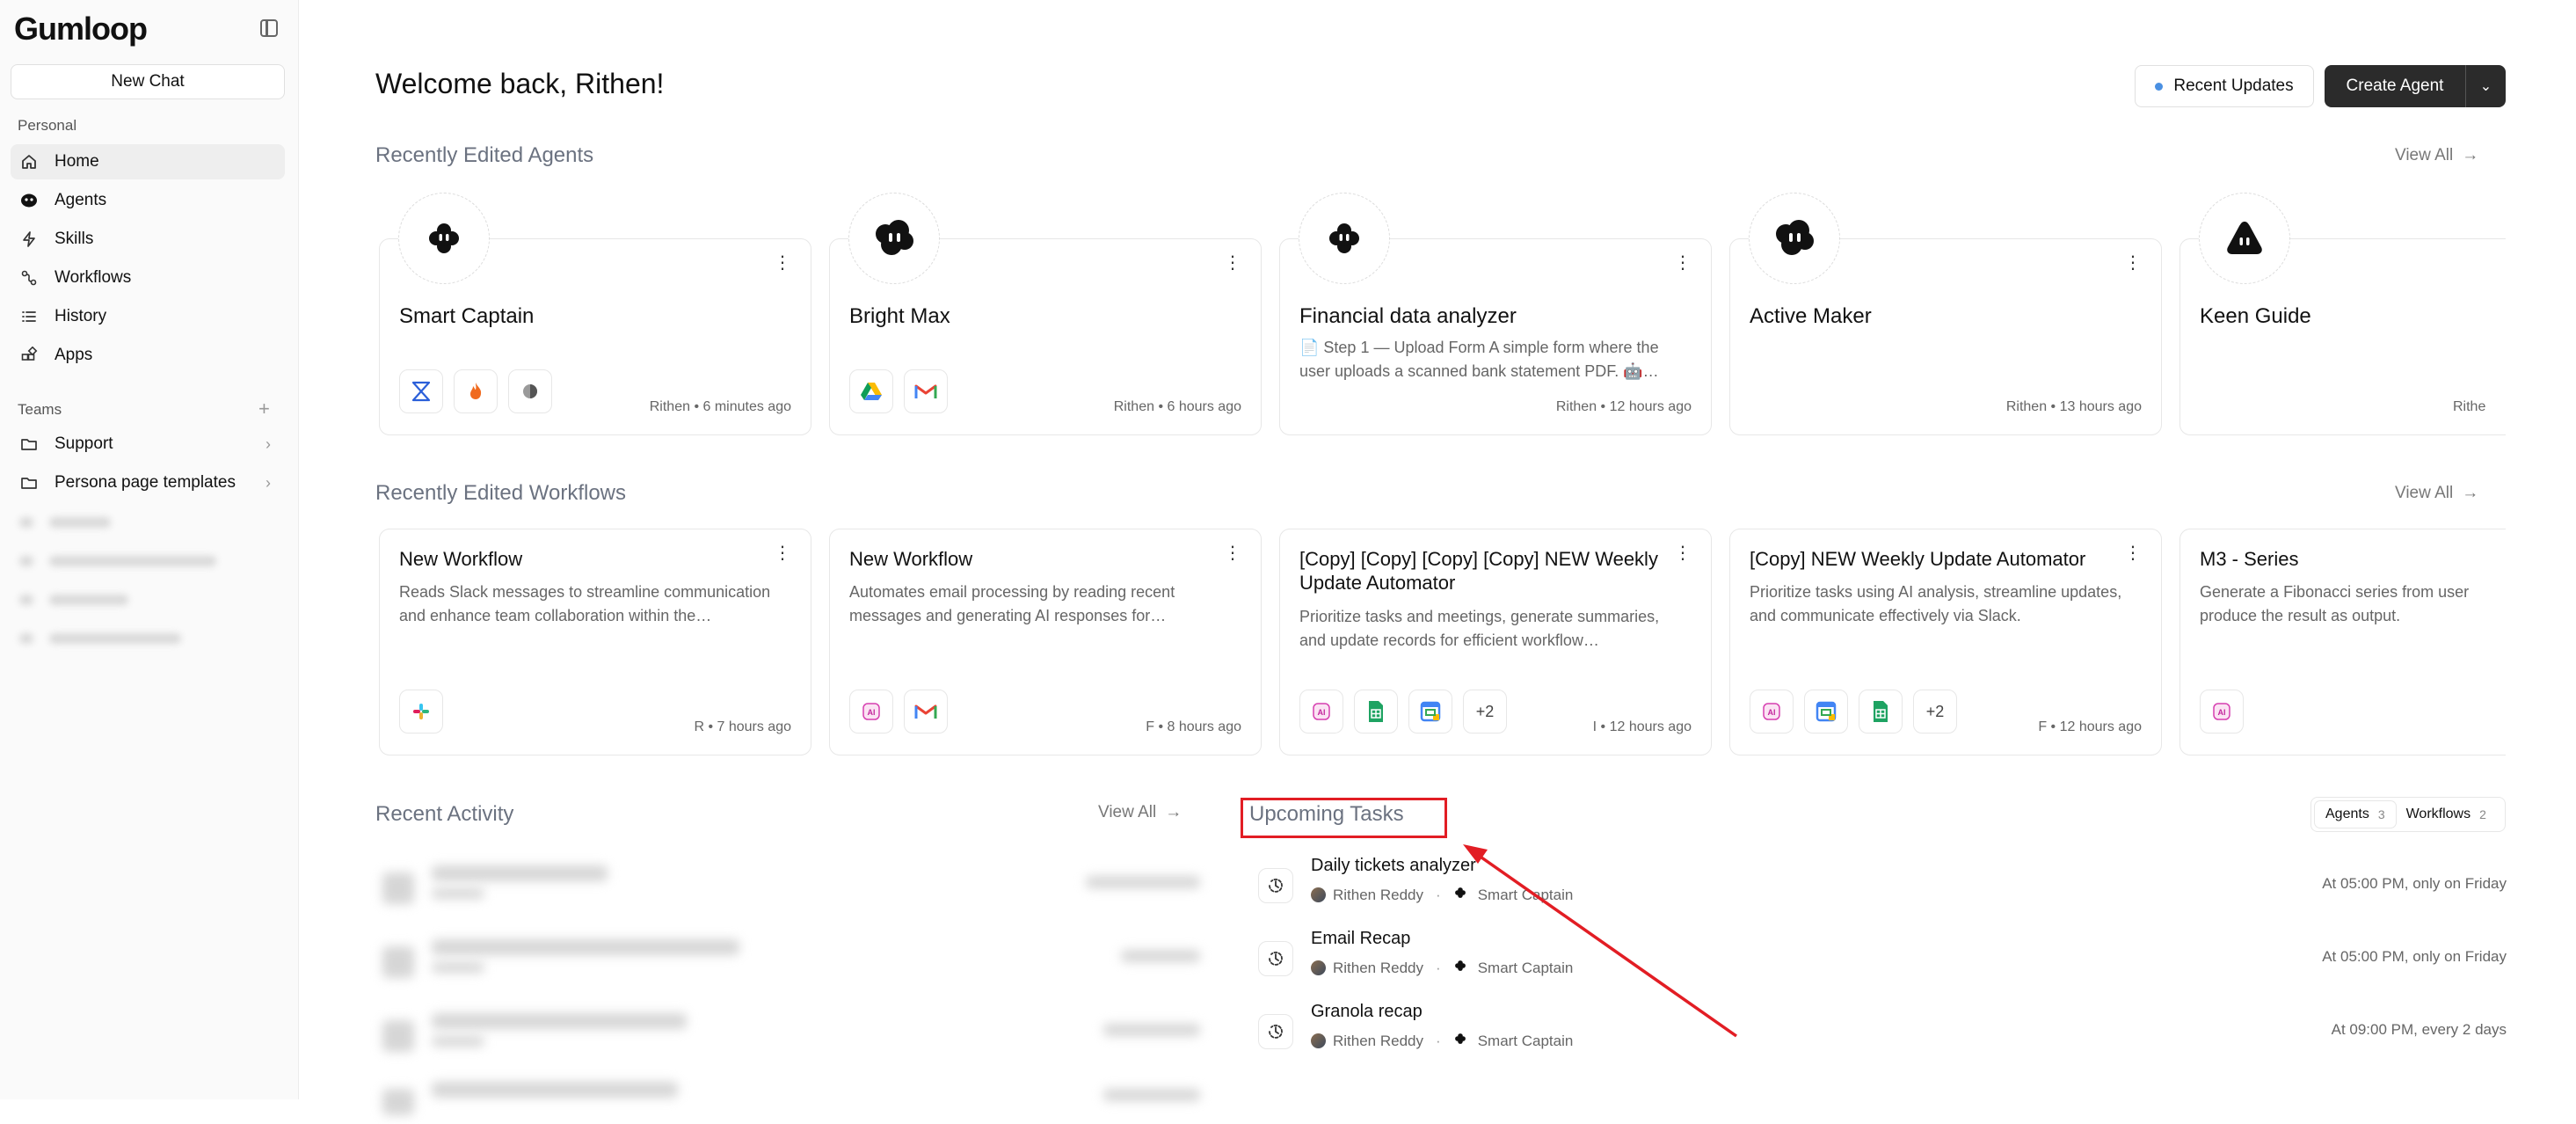  Describe the element at coordinates (148, 483) in the screenshot. I see `sidebar-item-persona-page-templates: Persona page templates ›` at that location.